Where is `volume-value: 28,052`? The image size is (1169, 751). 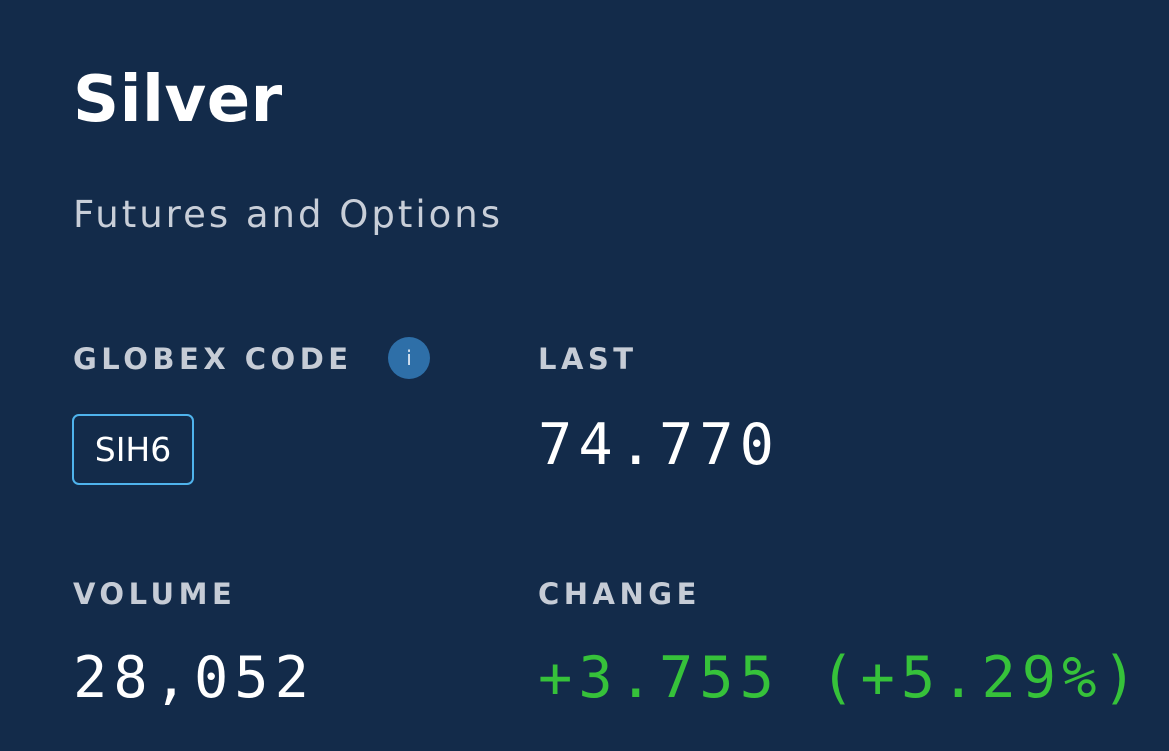 volume-value: 28,052 is located at coordinates (194, 678).